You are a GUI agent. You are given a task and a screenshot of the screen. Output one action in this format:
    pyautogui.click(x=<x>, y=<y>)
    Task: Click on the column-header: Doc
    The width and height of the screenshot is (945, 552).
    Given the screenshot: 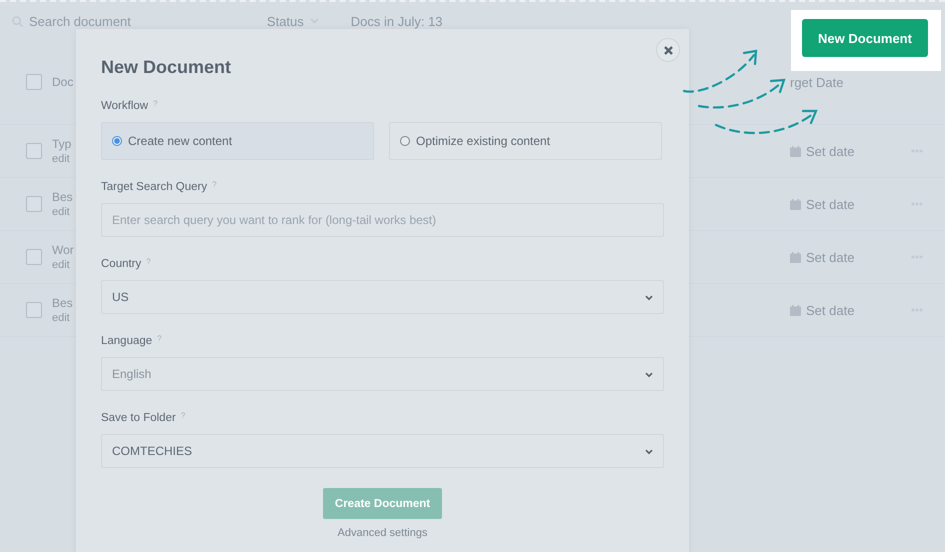 What is the action you would take?
    pyautogui.click(x=63, y=82)
    